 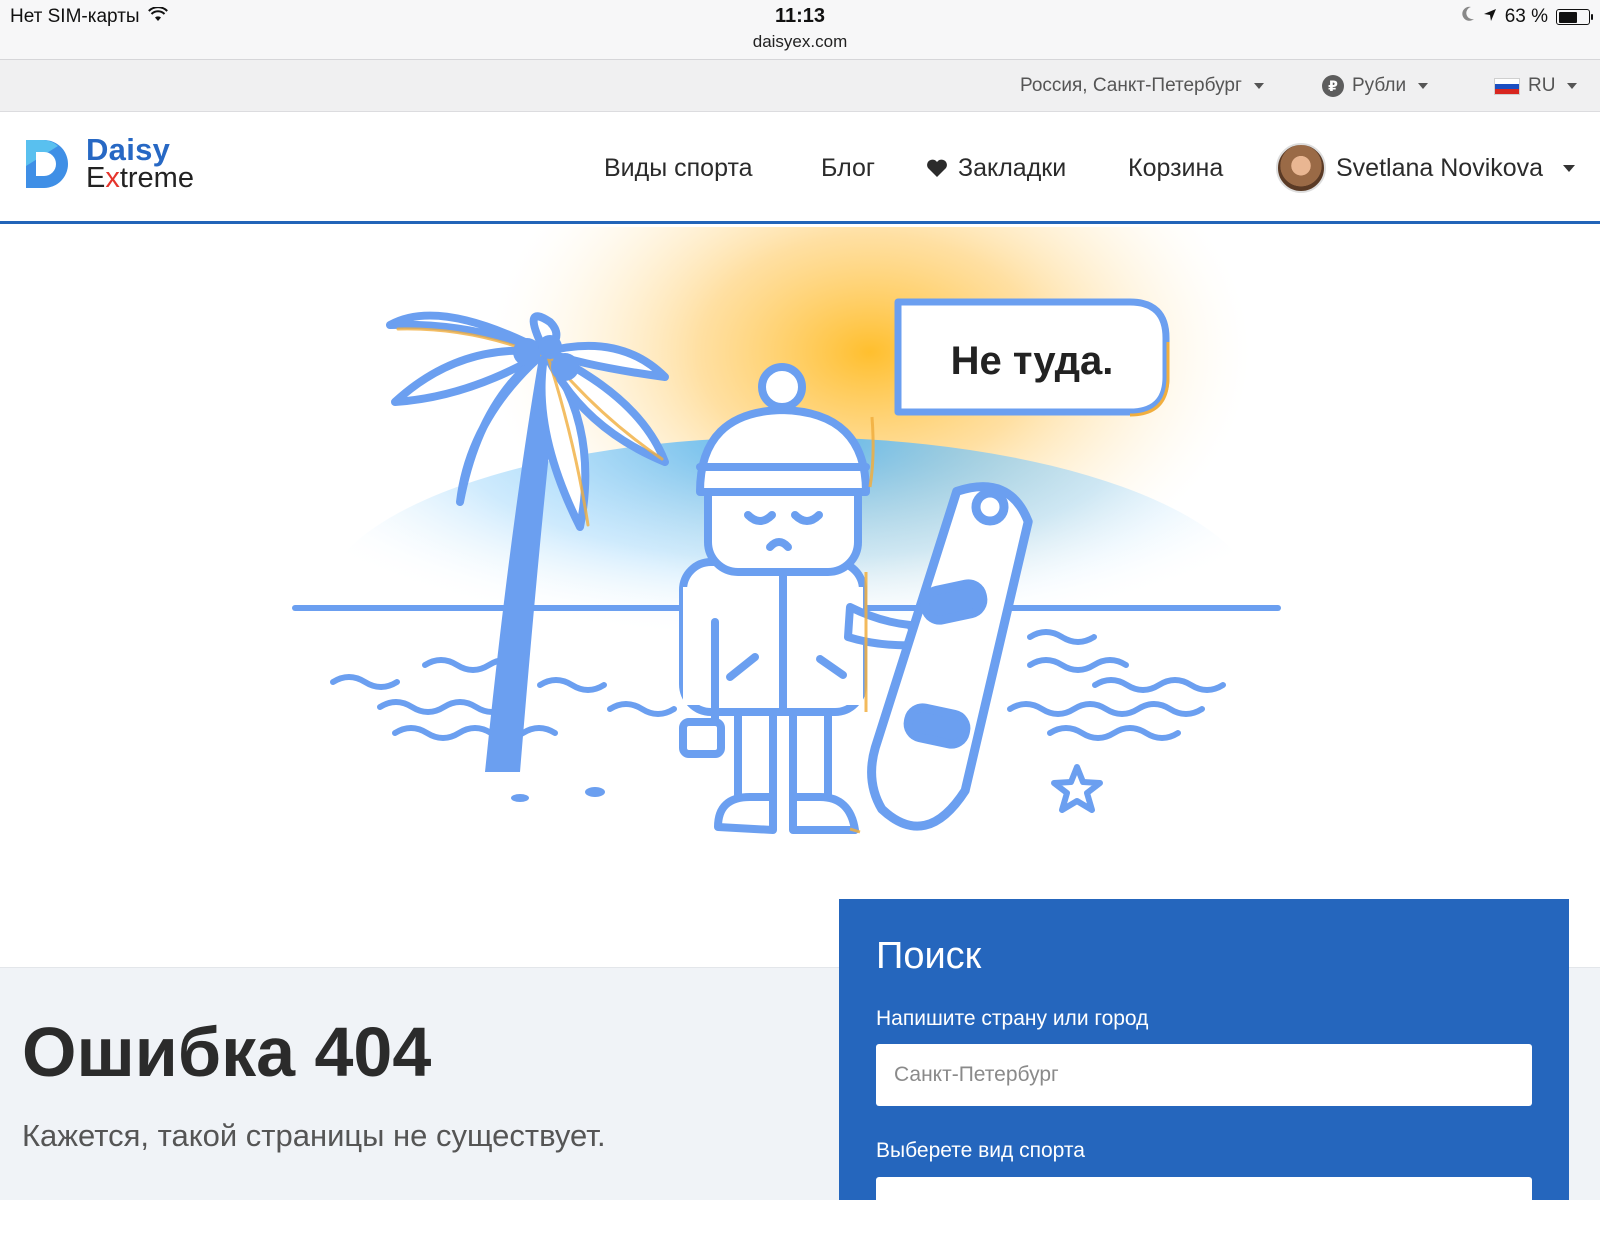 I want to click on error-subtitle: Кажется, такой страницы не существует., so click(x=314, y=1135).